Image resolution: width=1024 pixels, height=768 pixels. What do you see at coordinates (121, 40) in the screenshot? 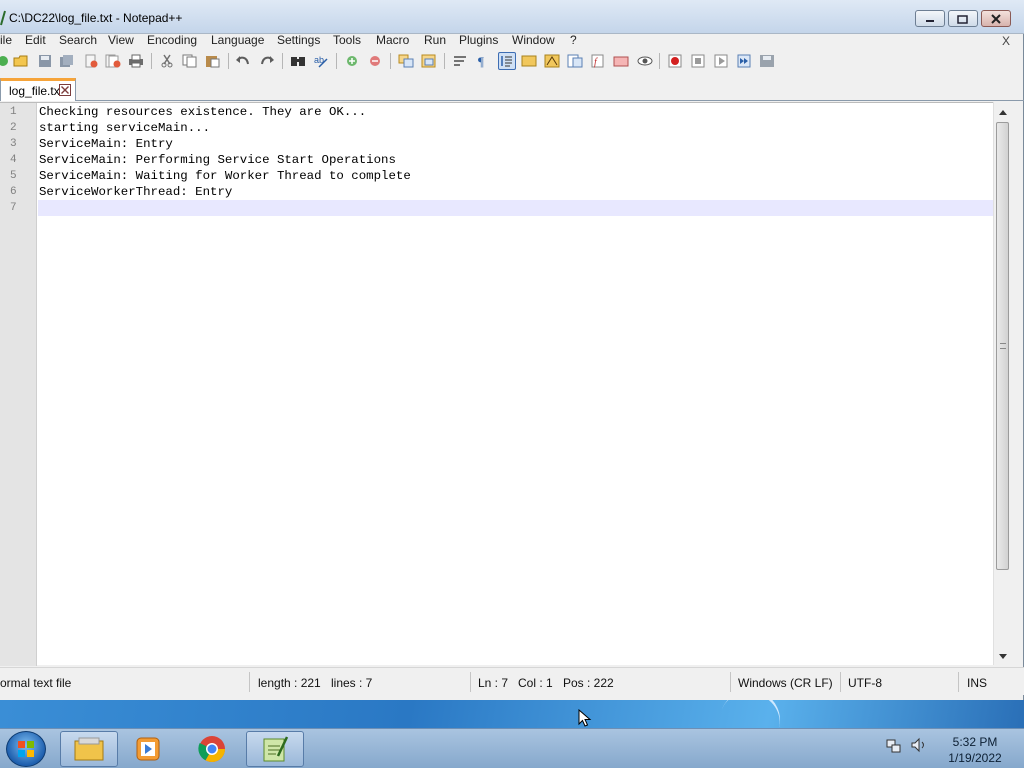
I see `menu-view: View` at bounding box center [121, 40].